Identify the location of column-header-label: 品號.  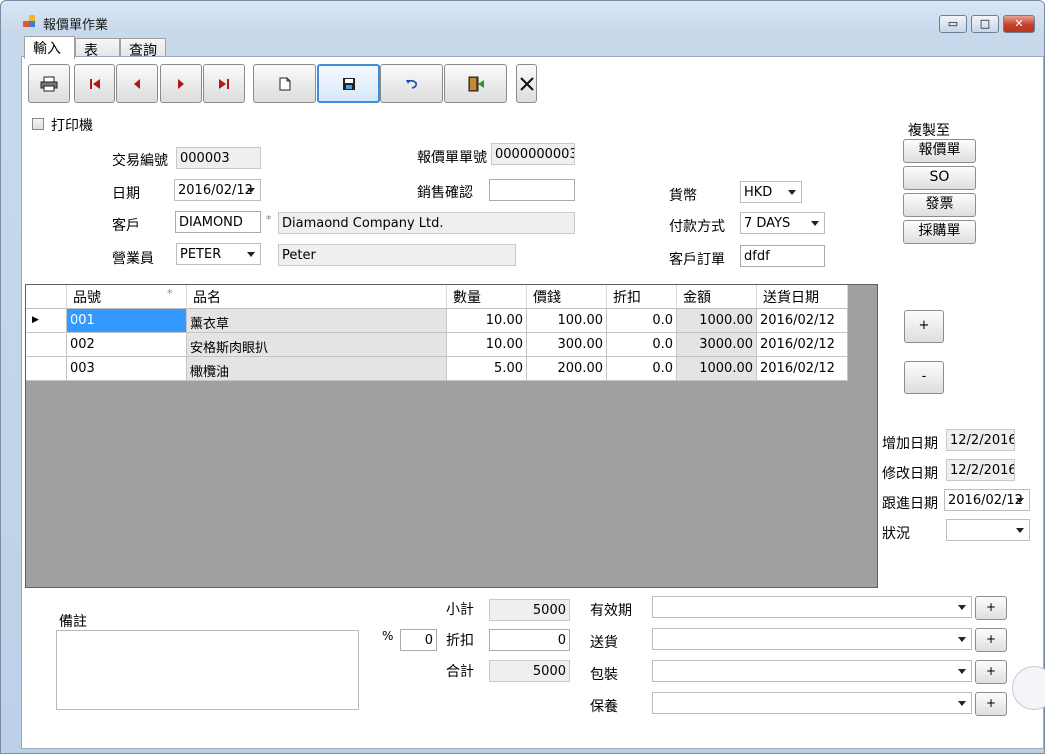
(87, 298).